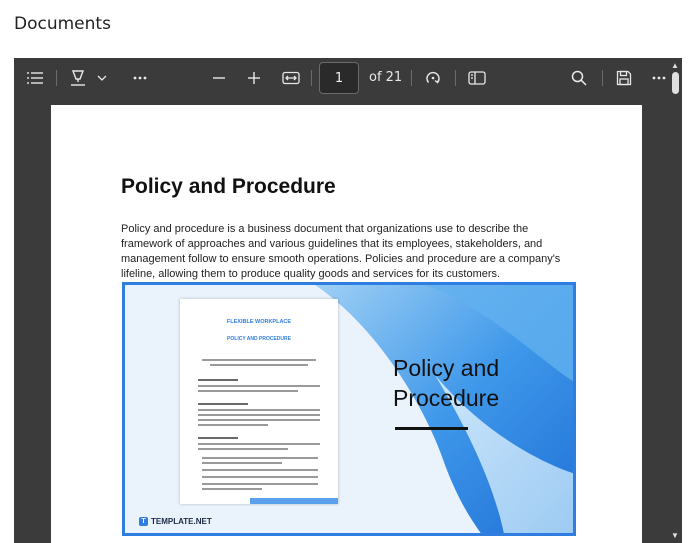 The height and width of the screenshot is (543, 696). Describe the element at coordinates (140, 78) in the screenshot. I see `more-options-icon` at that location.